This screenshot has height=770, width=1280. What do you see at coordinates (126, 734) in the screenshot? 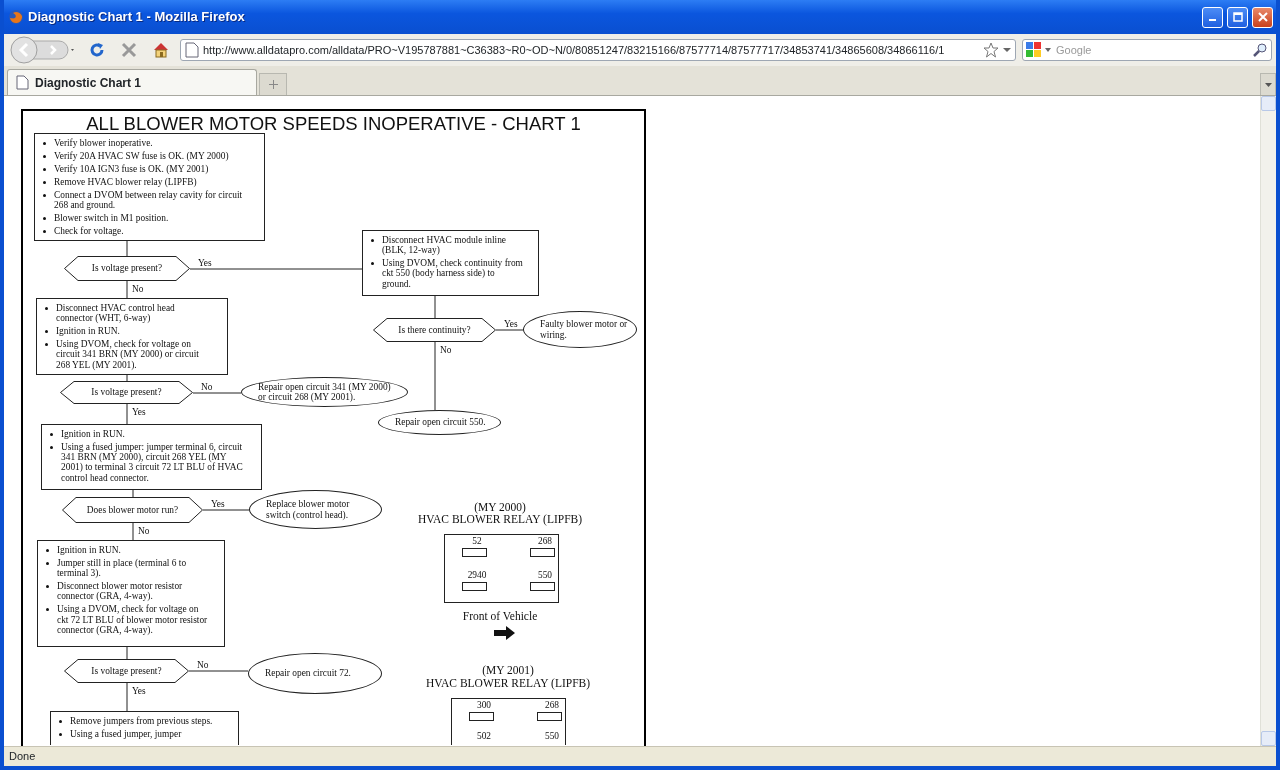
I see `step-text: Using a fused jumper, jumper` at bounding box center [126, 734].